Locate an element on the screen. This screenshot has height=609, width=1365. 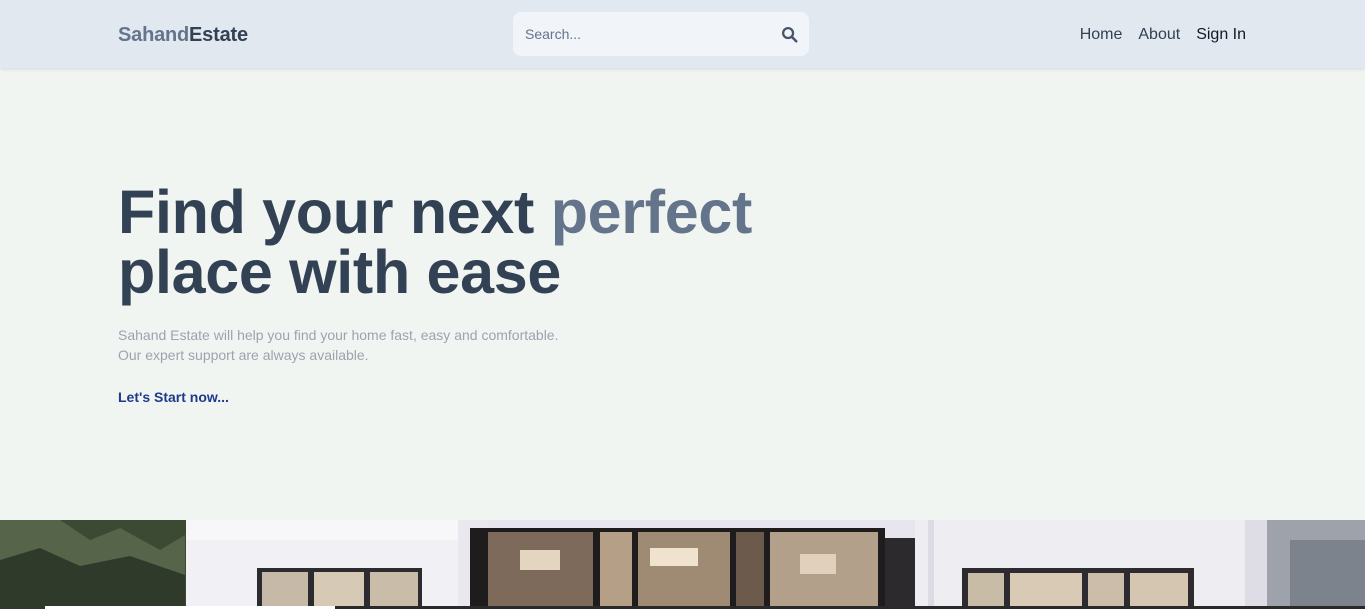
logo-part-1: Sahand is located at coordinates (154, 35).